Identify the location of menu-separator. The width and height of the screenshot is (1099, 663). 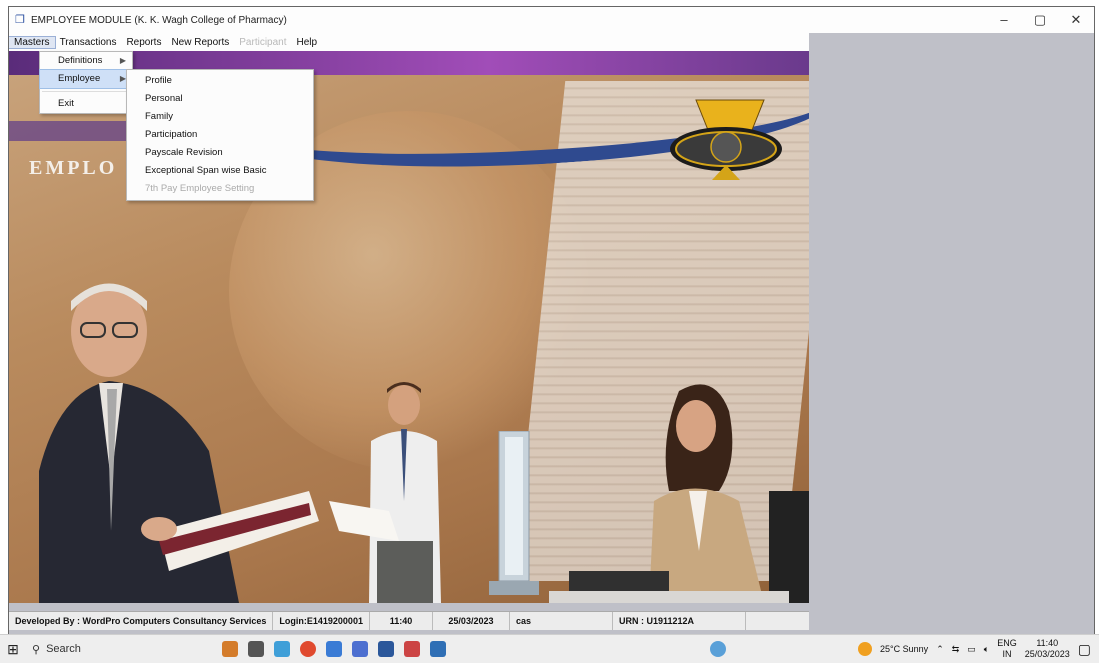
(86, 91).